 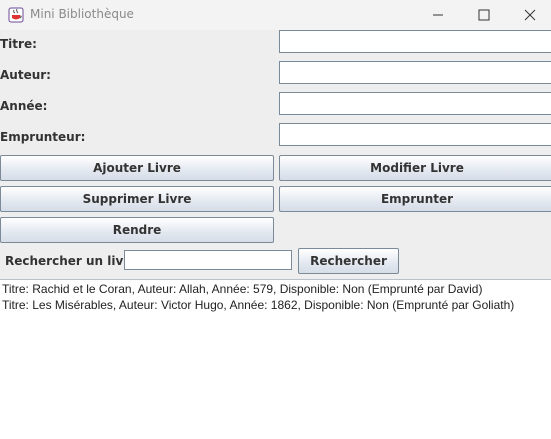 I want to click on title-bar: Mini Bibliothèque, so click(x=275, y=15).